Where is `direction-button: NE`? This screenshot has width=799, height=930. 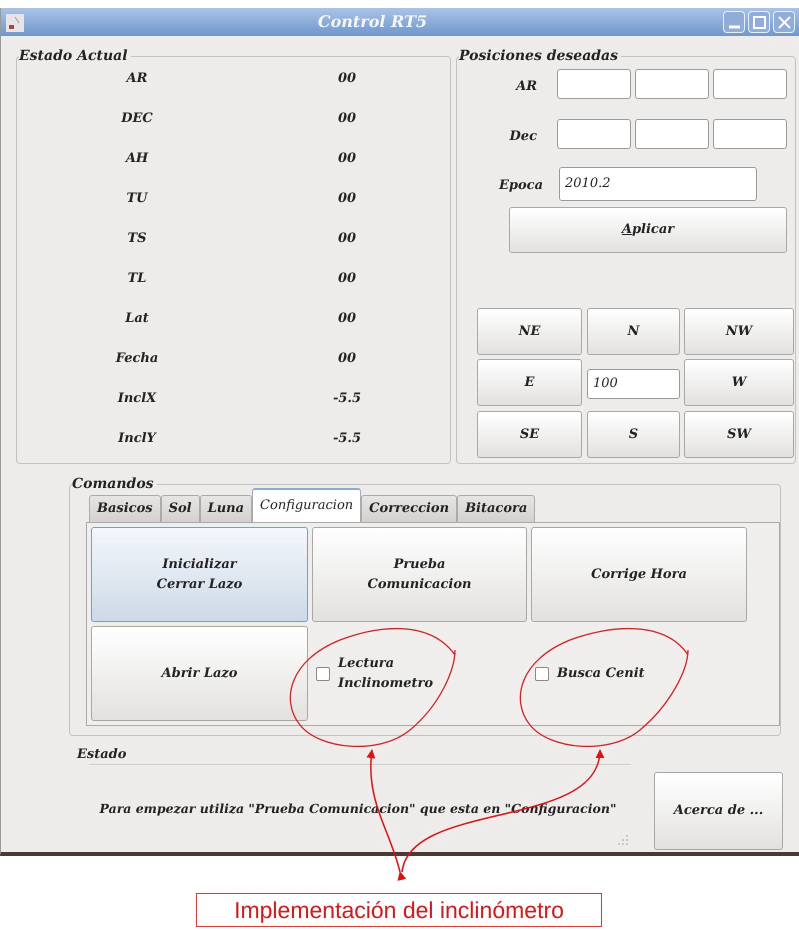 direction-button: NE is located at coordinates (529, 331).